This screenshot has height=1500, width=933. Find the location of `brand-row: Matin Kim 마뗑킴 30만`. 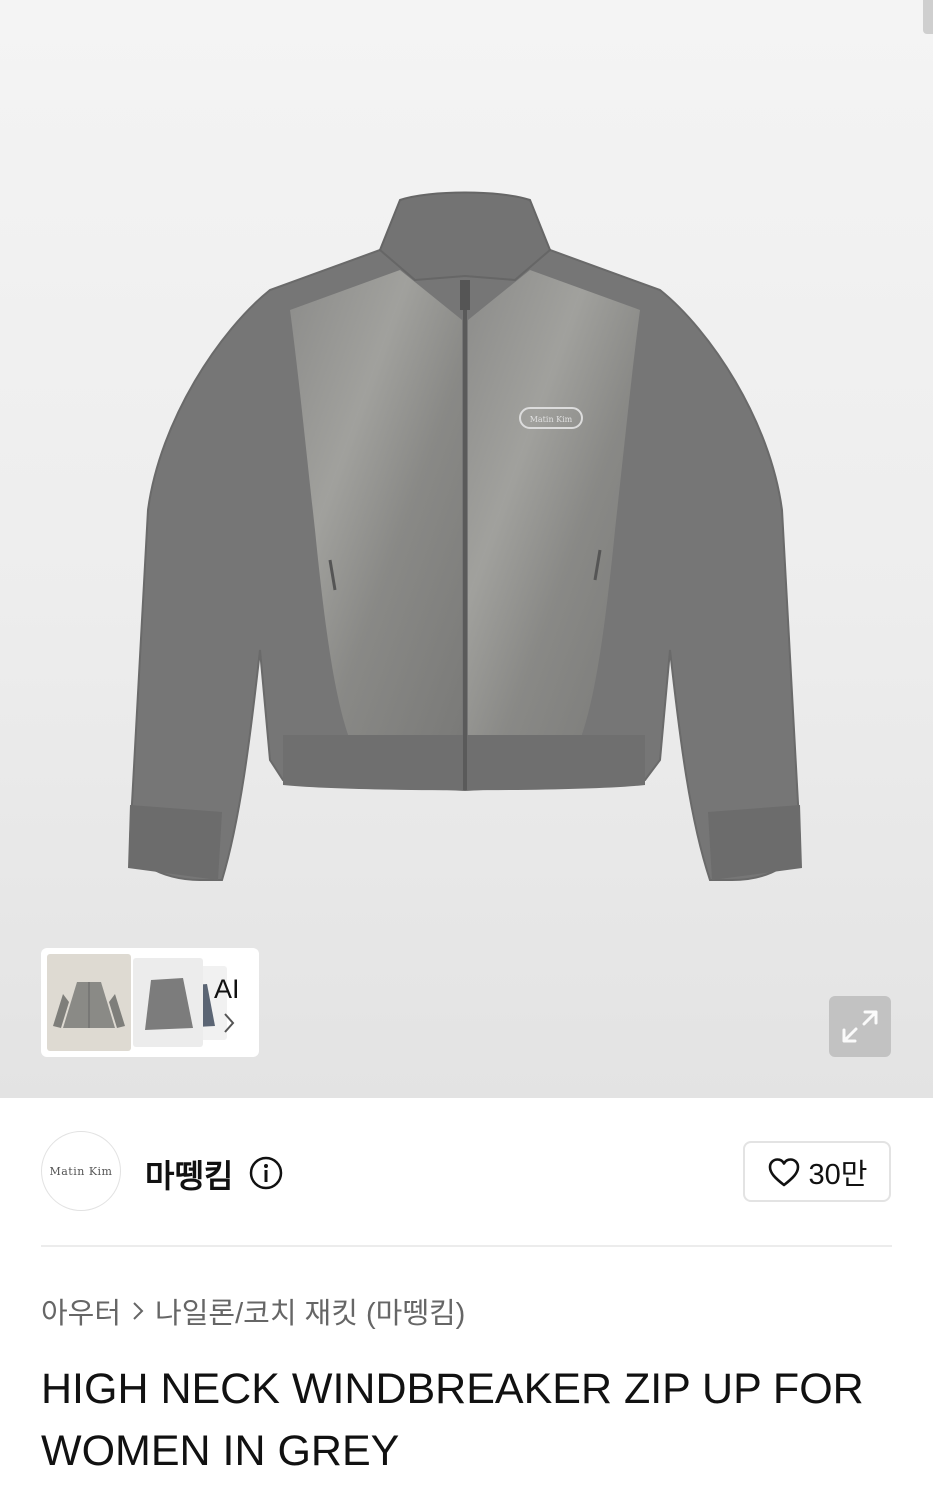

brand-row: Matin Kim 마뗑킴 30만 is located at coordinates (466, 1172).